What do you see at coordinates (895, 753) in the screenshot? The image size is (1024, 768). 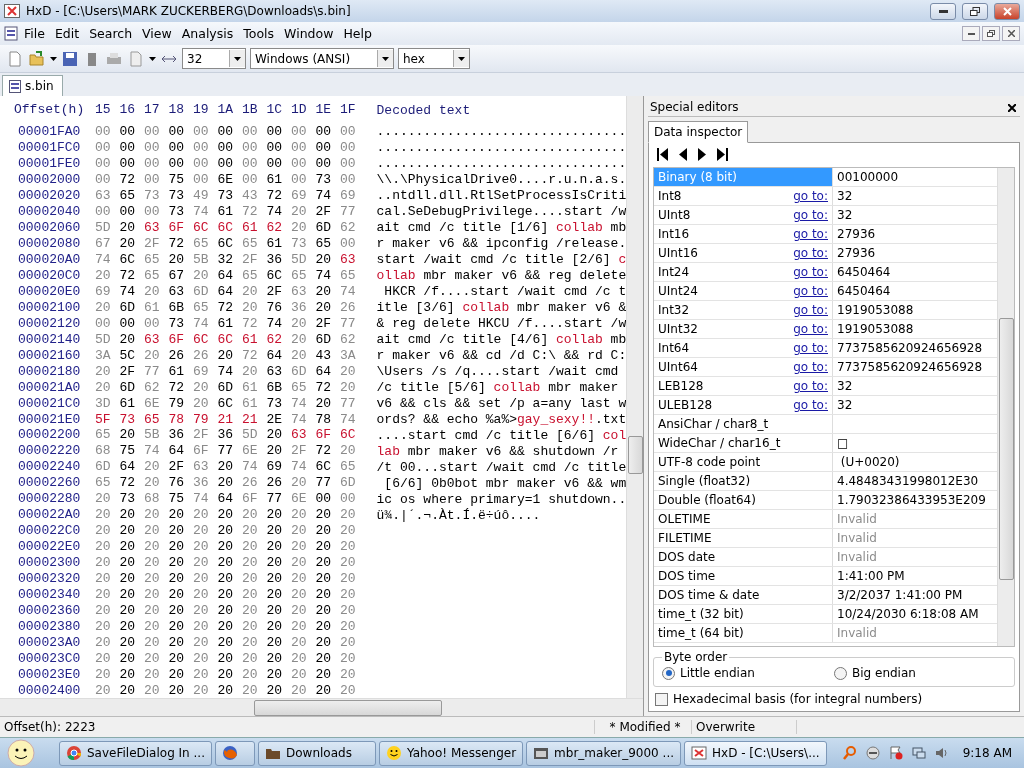 I see `flag-icon` at bounding box center [895, 753].